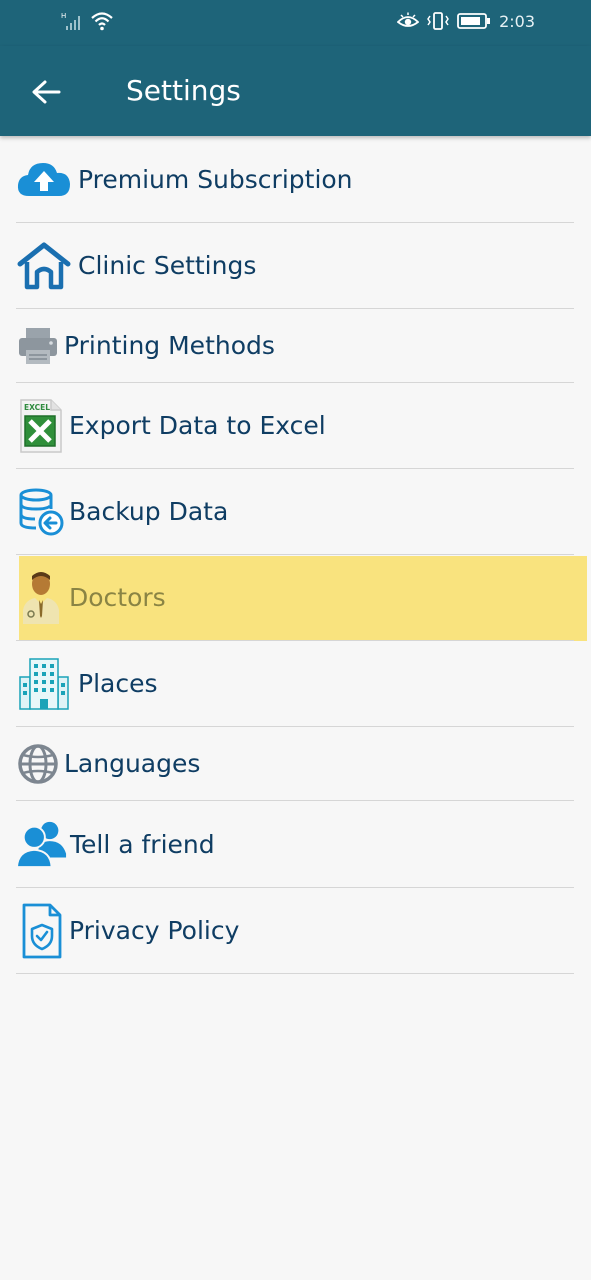  What do you see at coordinates (408, 19) in the screenshot?
I see `eye-icon` at bounding box center [408, 19].